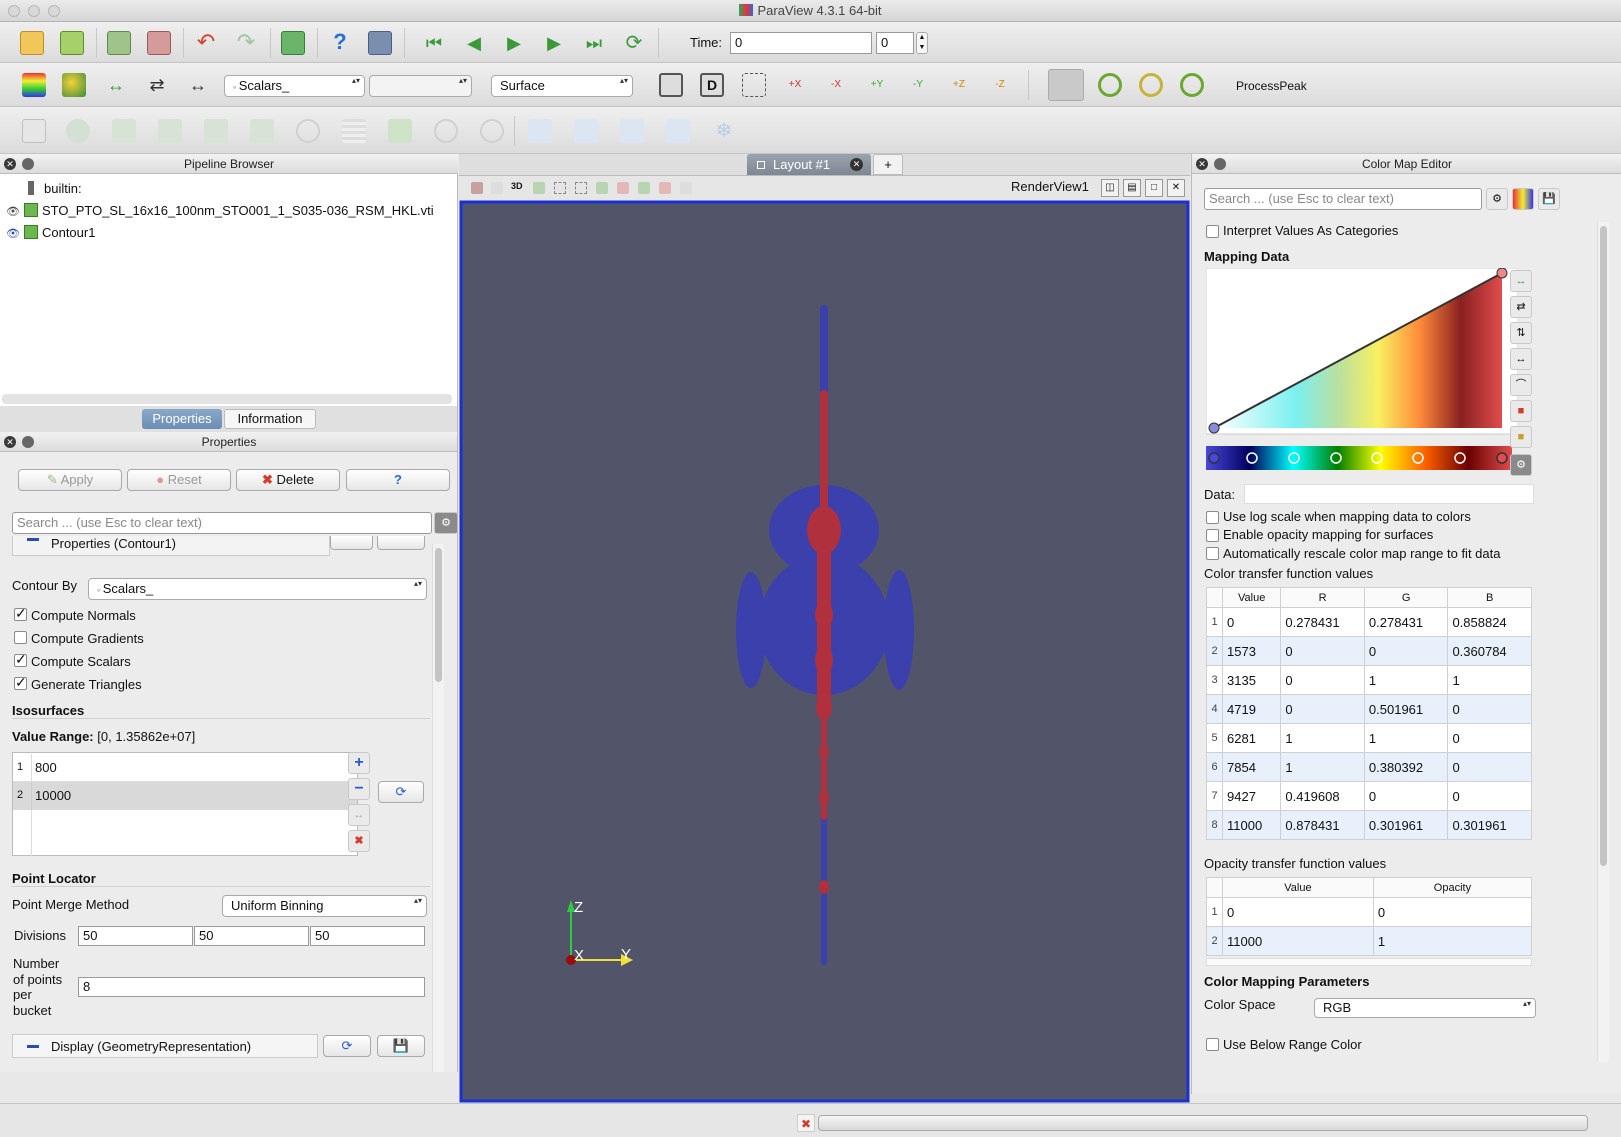 Image resolution: width=1621 pixels, height=1137 pixels. What do you see at coordinates (634, 43) in the screenshot?
I see `loop-icon: ⟳` at bounding box center [634, 43].